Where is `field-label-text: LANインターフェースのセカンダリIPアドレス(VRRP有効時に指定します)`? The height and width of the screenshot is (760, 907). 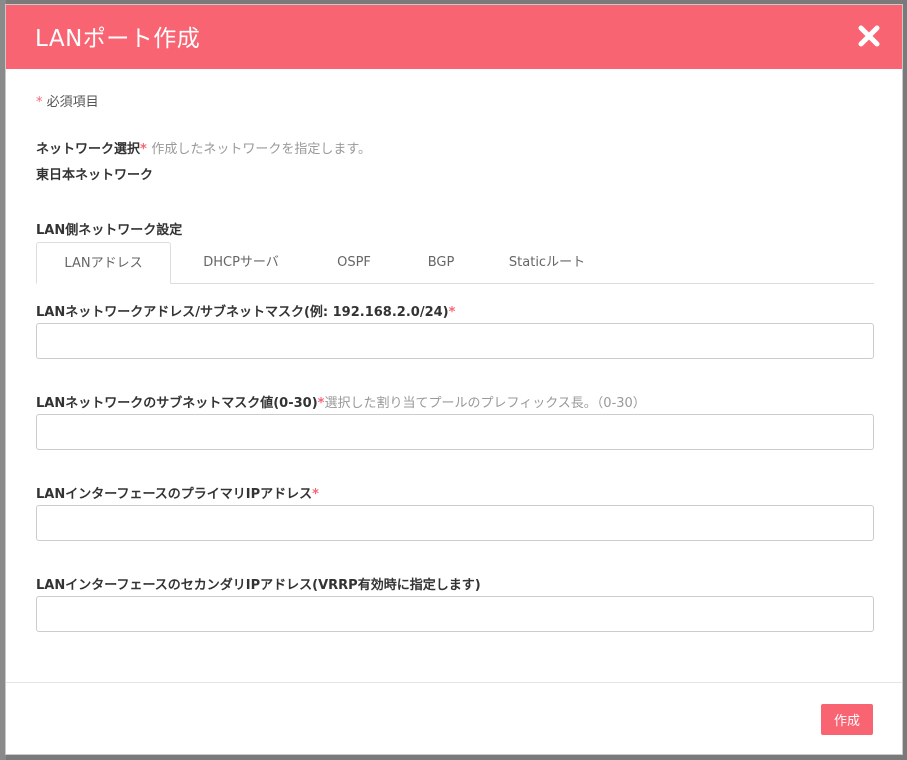 field-label-text: LANインターフェースのセカンダリIPアドレス(VRRP有効時に指定します) is located at coordinates (258, 585).